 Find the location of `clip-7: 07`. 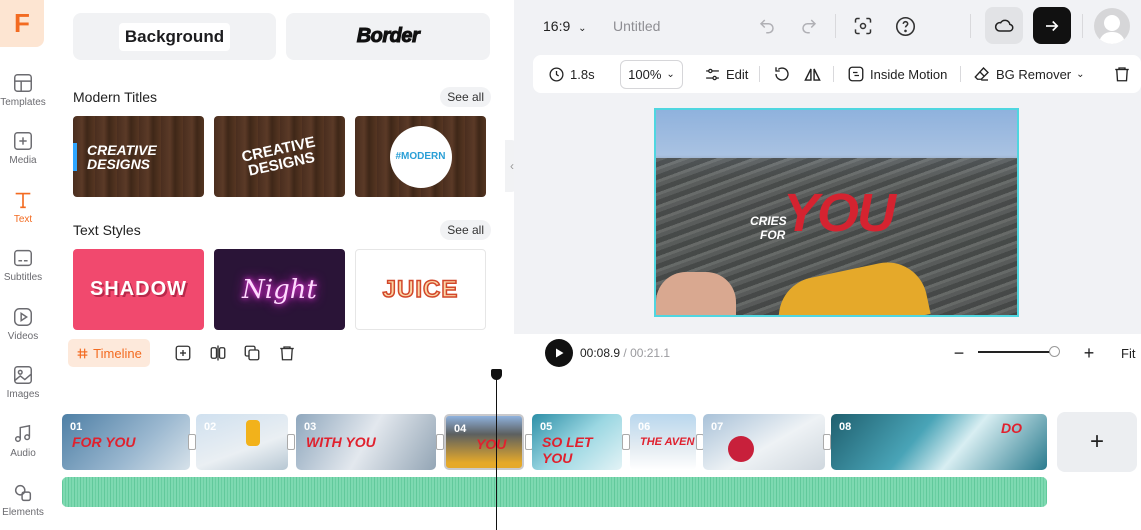

clip-7: 07 is located at coordinates (764, 442).